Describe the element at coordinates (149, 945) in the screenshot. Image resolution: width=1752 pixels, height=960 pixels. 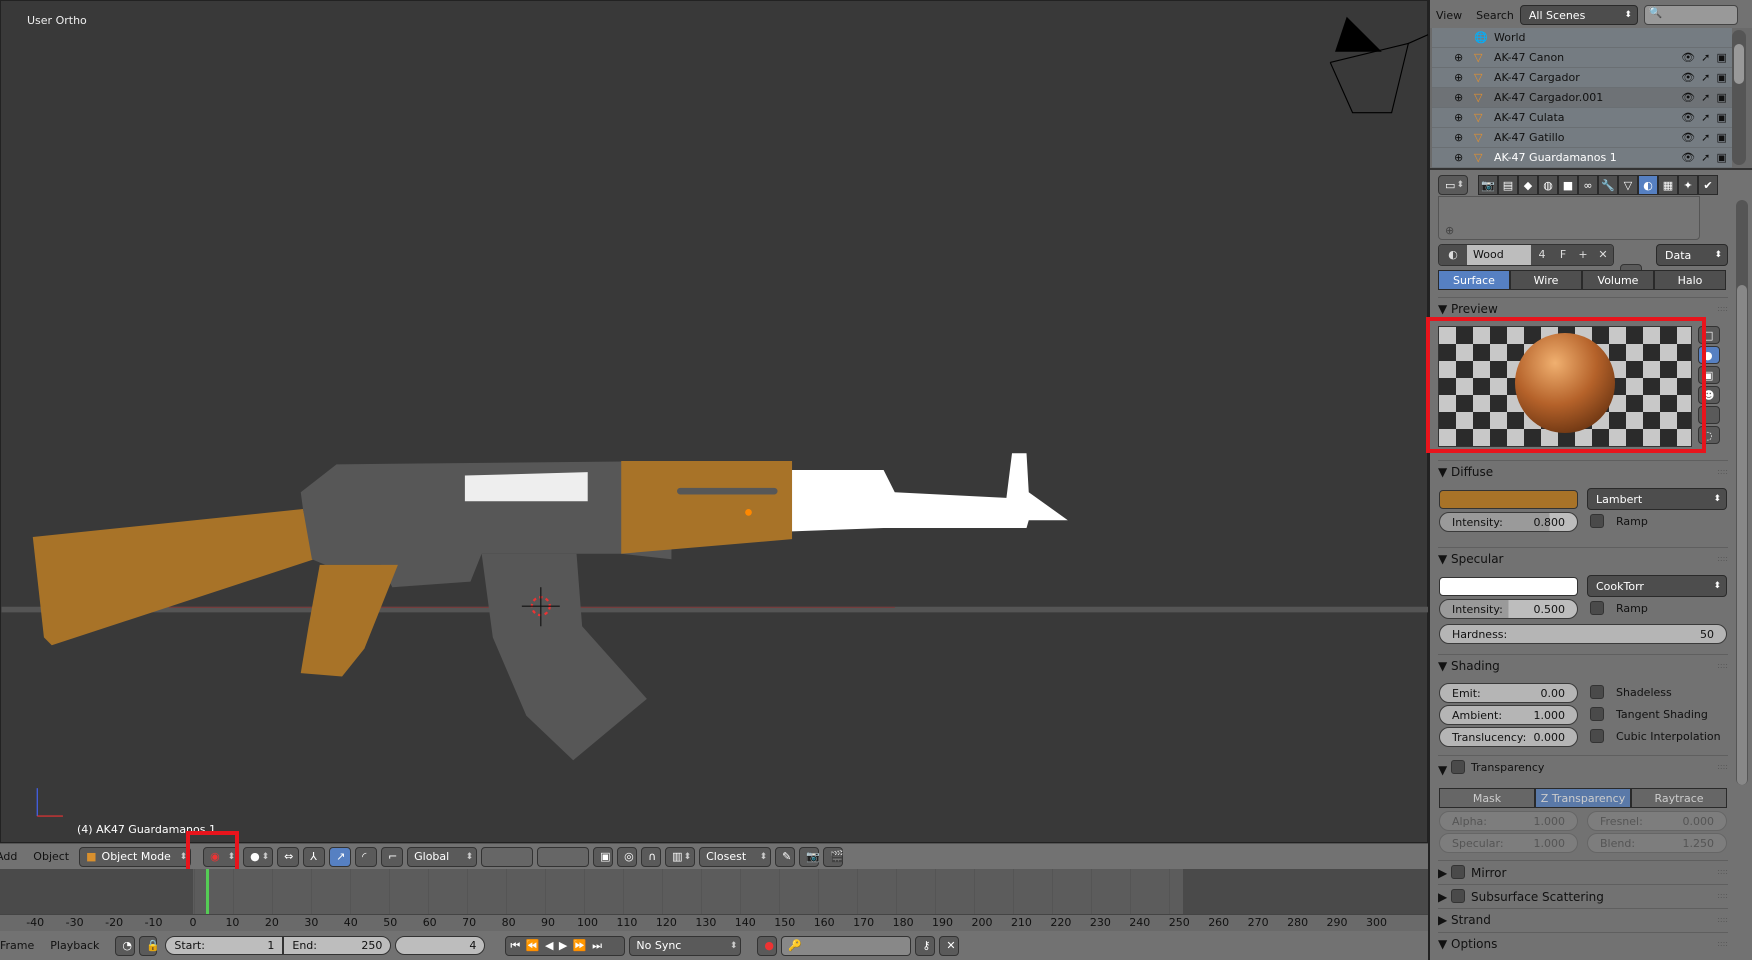
I see `lock-icon: 🔒` at that location.